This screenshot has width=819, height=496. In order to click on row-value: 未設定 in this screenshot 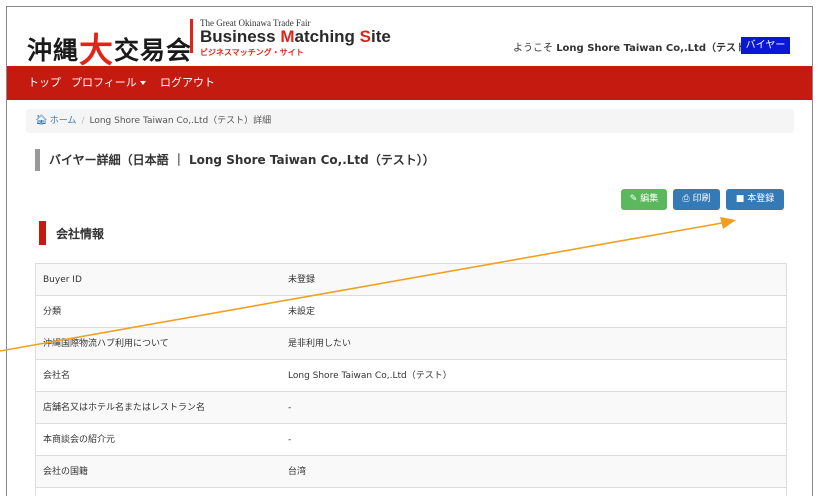, I will do `click(302, 312)`.